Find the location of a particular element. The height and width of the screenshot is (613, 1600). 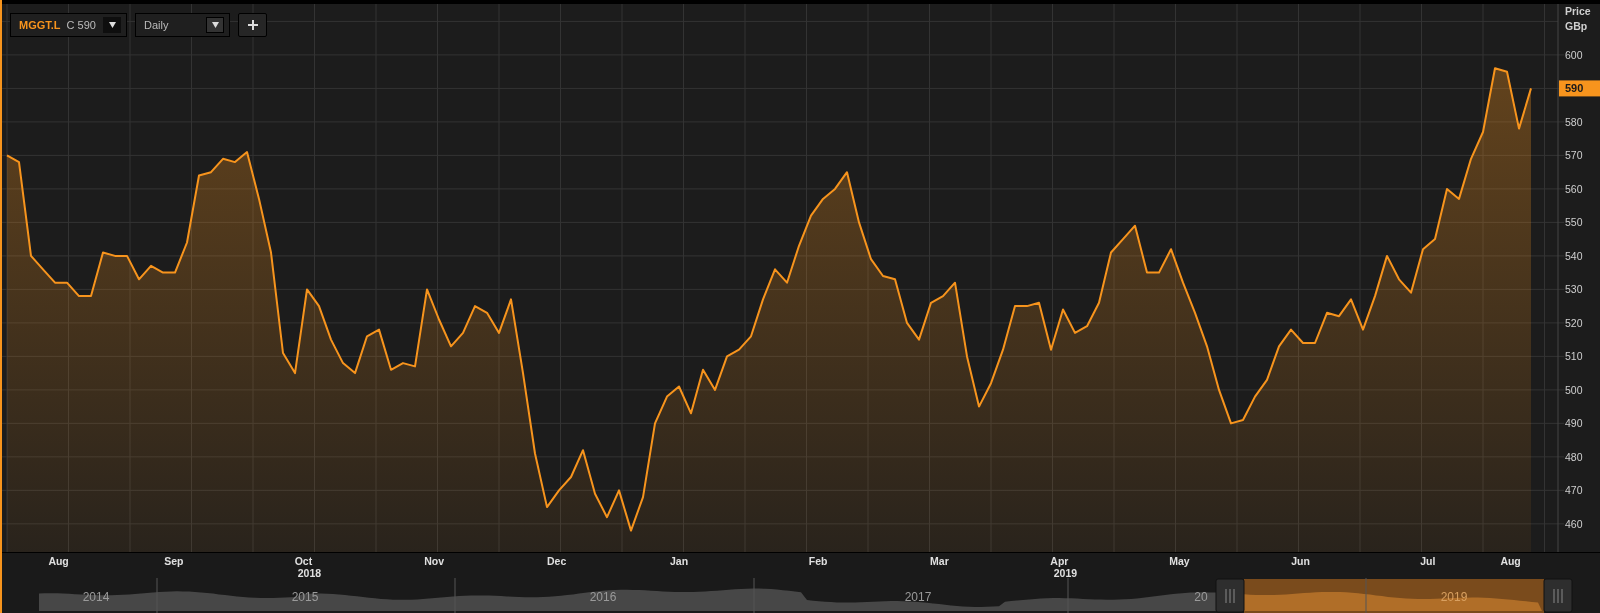

y-tick-label: 520 is located at coordinates (1574, 322).